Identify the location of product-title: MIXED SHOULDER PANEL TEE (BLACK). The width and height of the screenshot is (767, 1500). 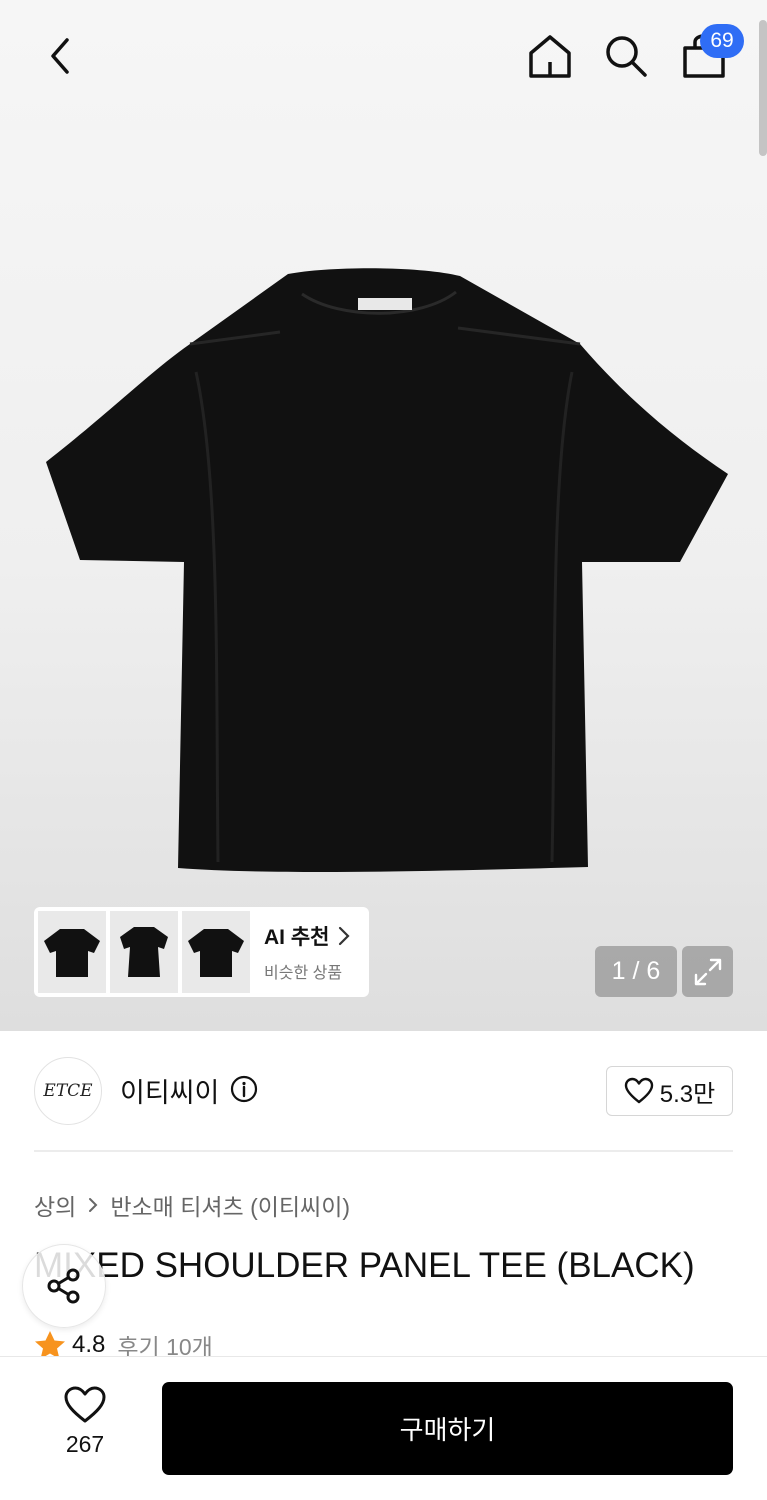
(364, 1265).